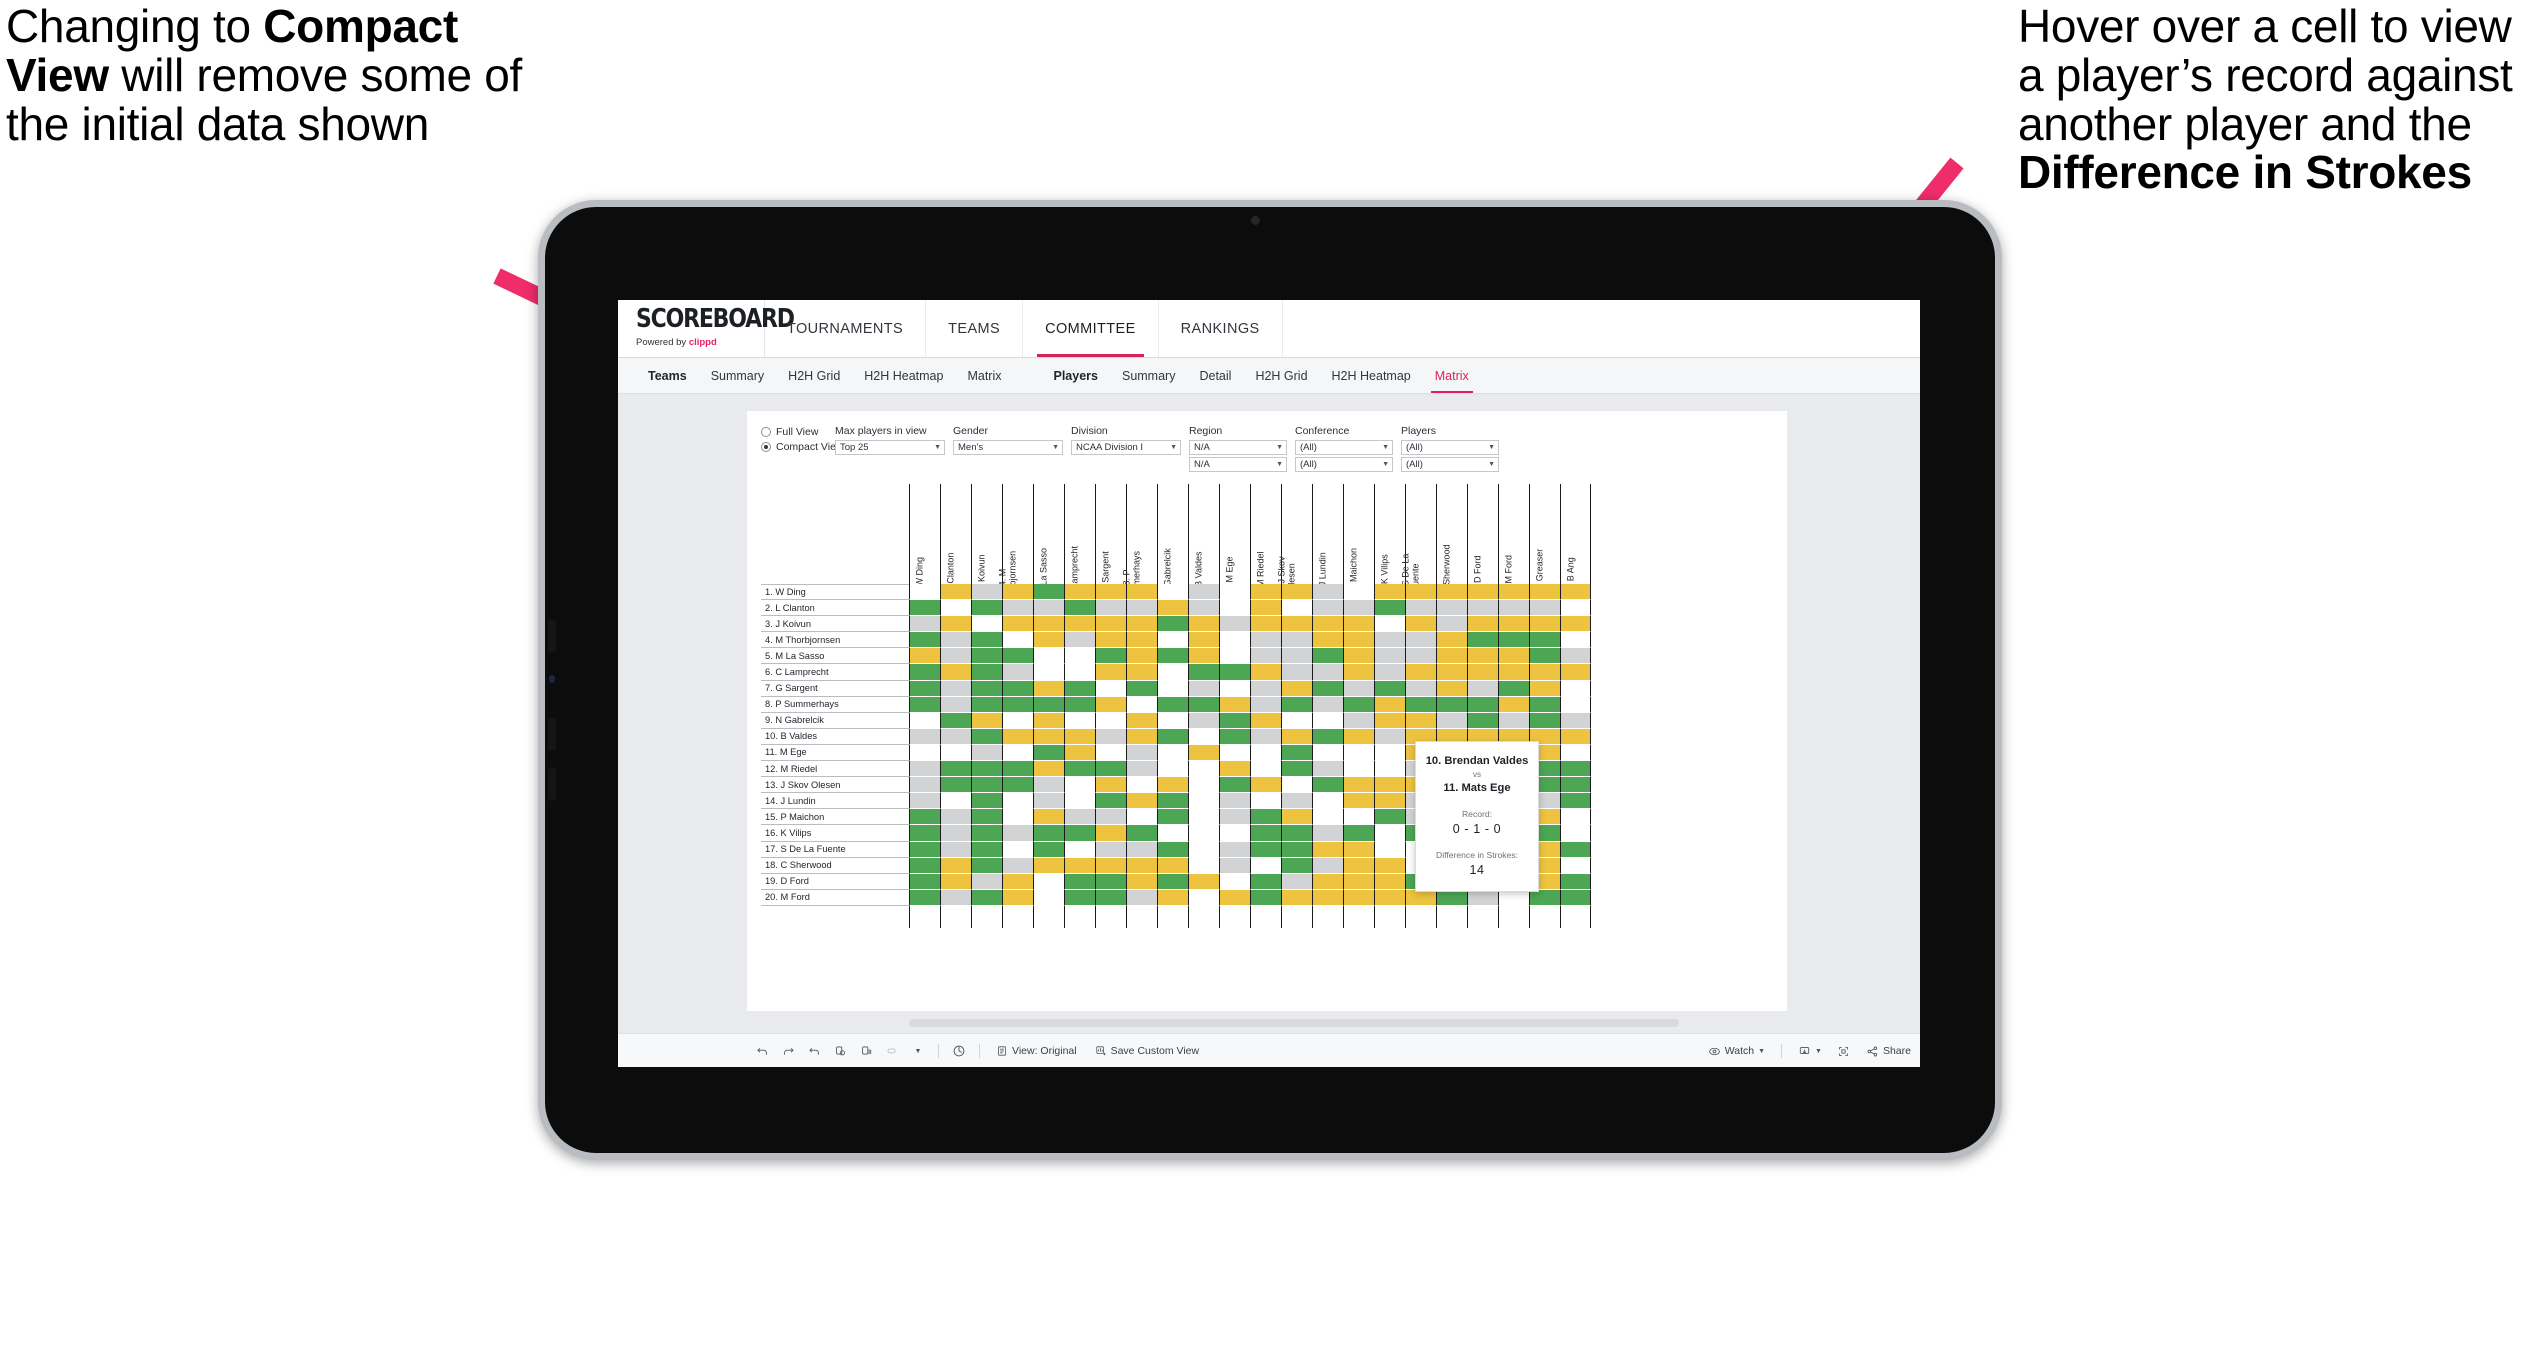 The image size is (2521, 1356). Describe the element at coordinates (918, 1050) in the screenshot. I see `alerts-dropdown-caret: ▼` at that location.